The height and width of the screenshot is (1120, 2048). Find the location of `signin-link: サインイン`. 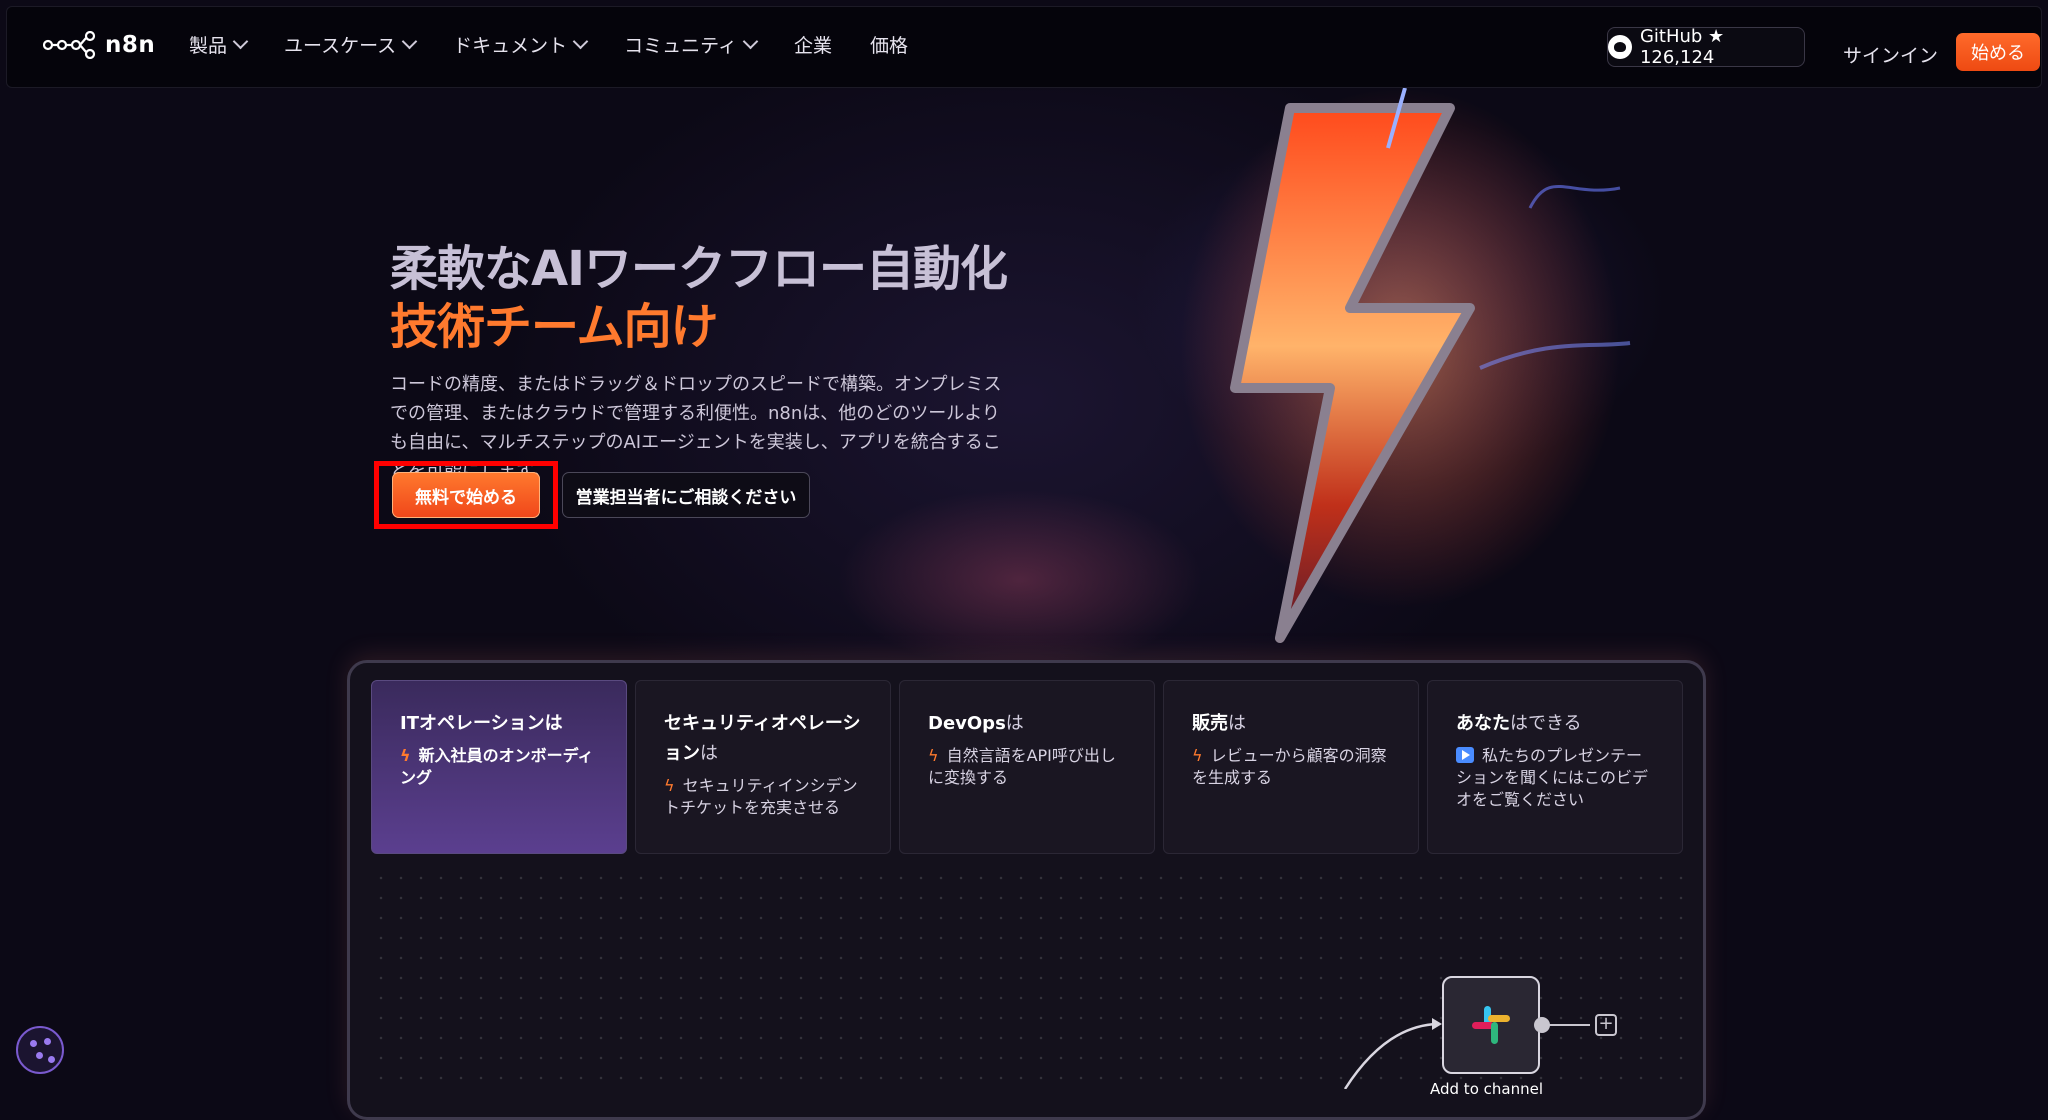

signin-link: サインイン is located at coordinates (1890, 54).